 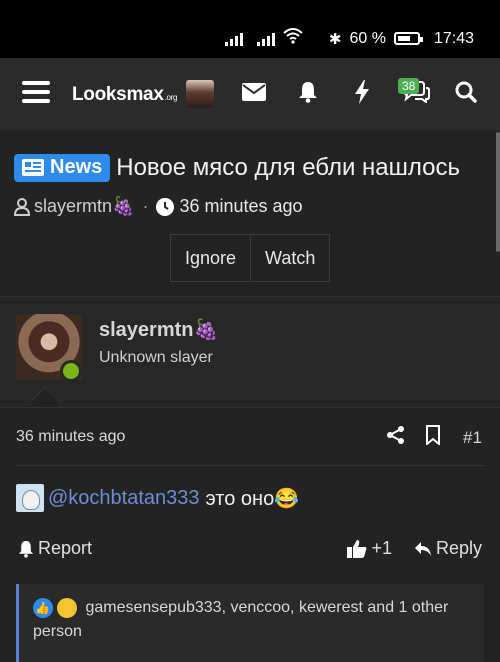 What do you see at coordinates (240, 206) in the screenshot?
I see `thread-time: 36 minutes ago` at bounding box center [240, 206].